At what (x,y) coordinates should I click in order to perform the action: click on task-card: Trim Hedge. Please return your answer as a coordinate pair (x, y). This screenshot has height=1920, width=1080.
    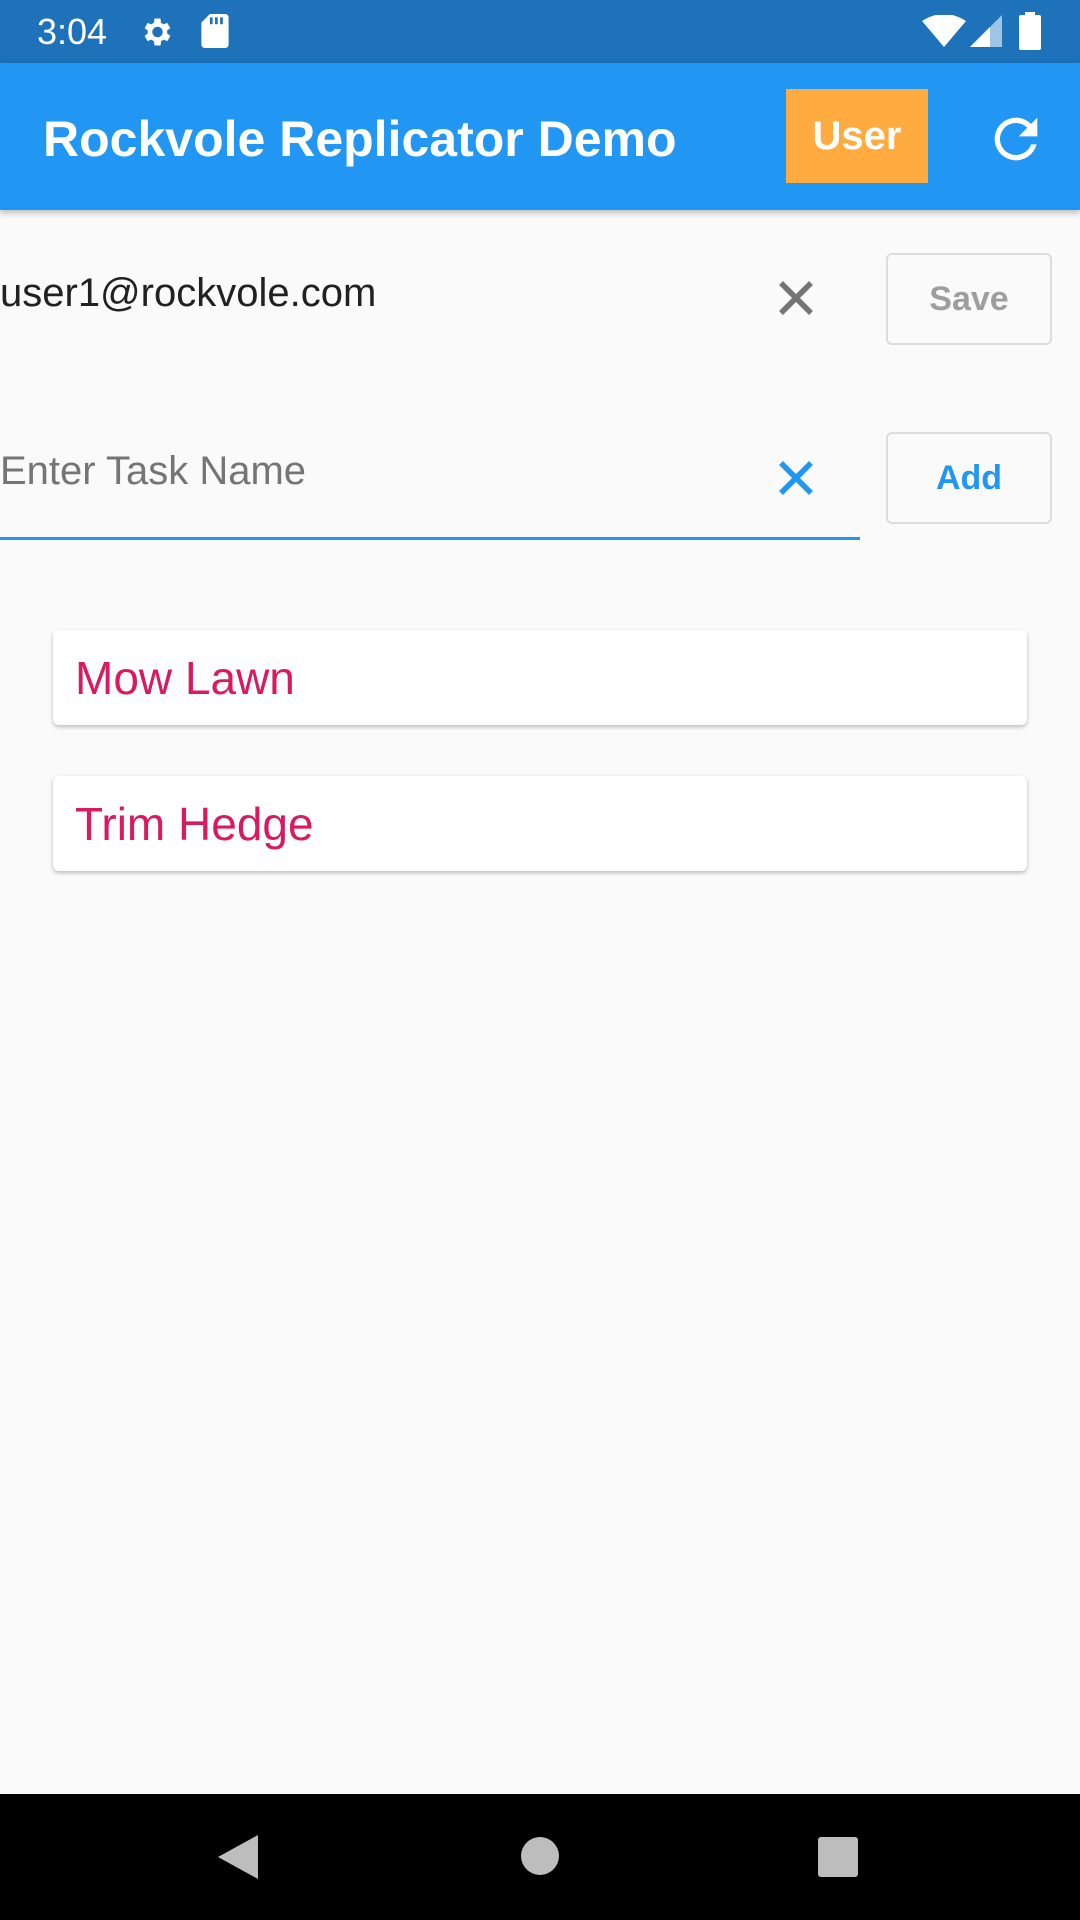
    Looking at the image, I should click on (540, 823).